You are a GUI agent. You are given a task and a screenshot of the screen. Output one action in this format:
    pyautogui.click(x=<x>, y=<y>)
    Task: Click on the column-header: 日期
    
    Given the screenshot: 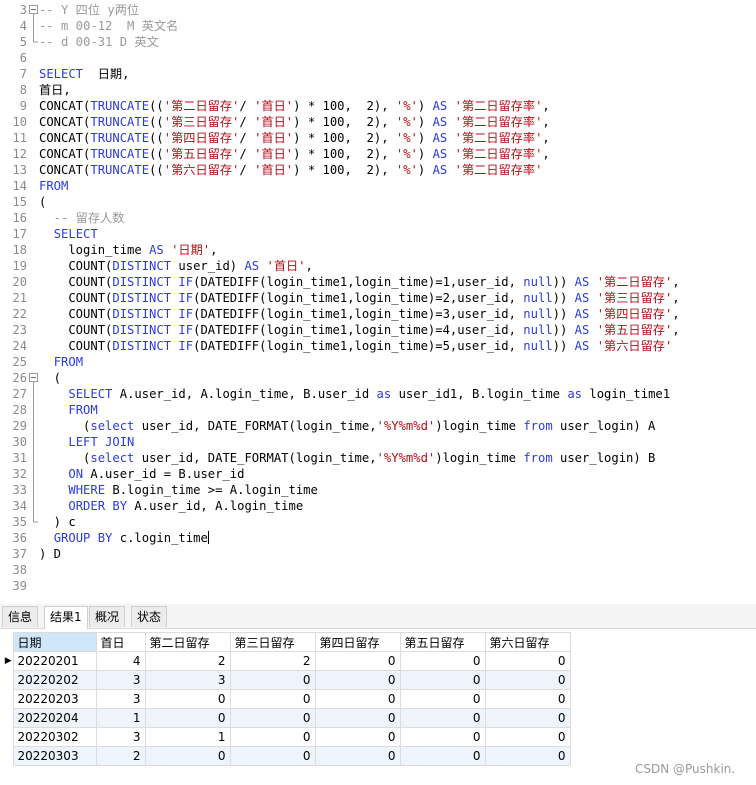 What is the action you would take?
    pyautogui.click(x=54, y=642)
    